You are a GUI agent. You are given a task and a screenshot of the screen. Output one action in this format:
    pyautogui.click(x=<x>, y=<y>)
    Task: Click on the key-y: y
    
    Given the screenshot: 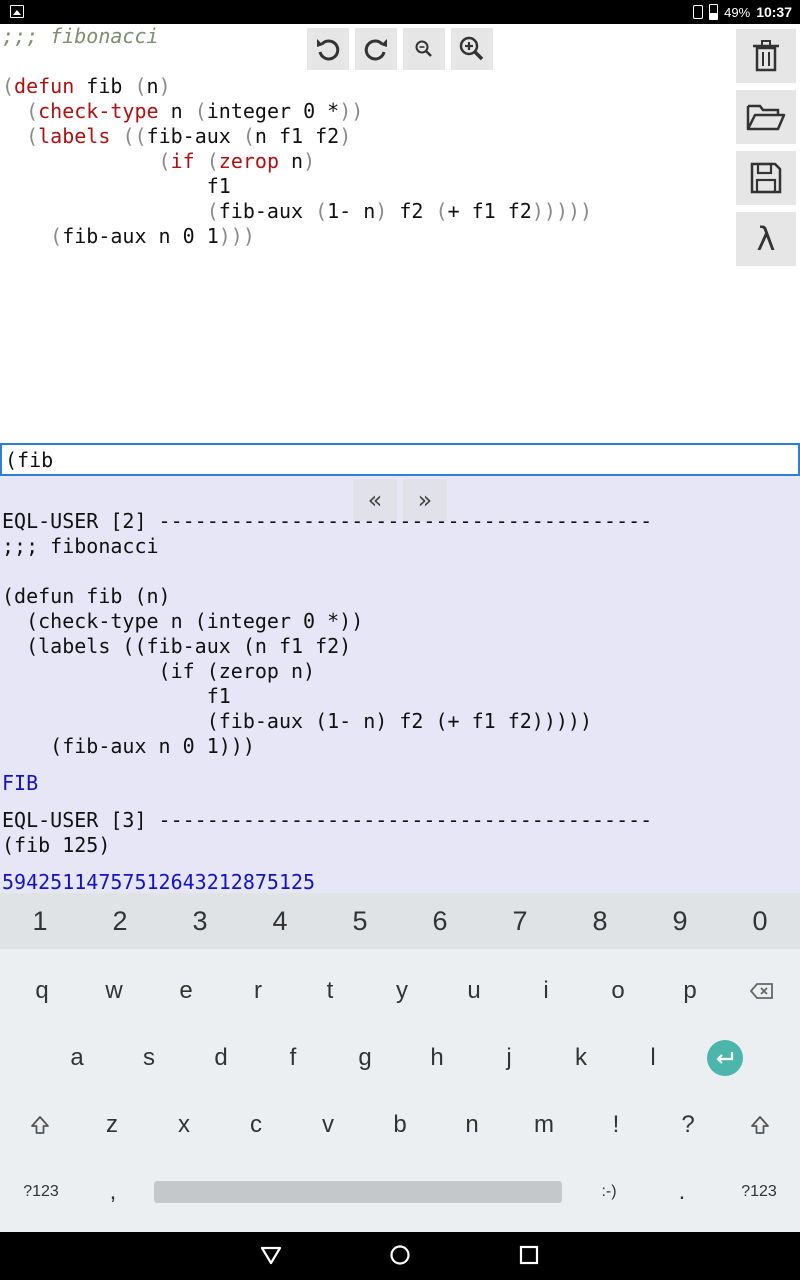 What is the action you would take?
    pyautogui.click(x=402, y=990)
    